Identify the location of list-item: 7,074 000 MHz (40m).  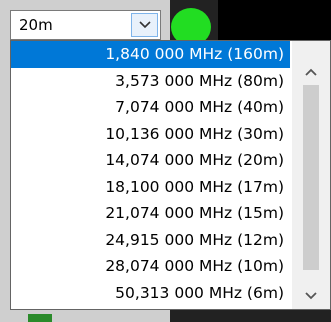
(150, 107).